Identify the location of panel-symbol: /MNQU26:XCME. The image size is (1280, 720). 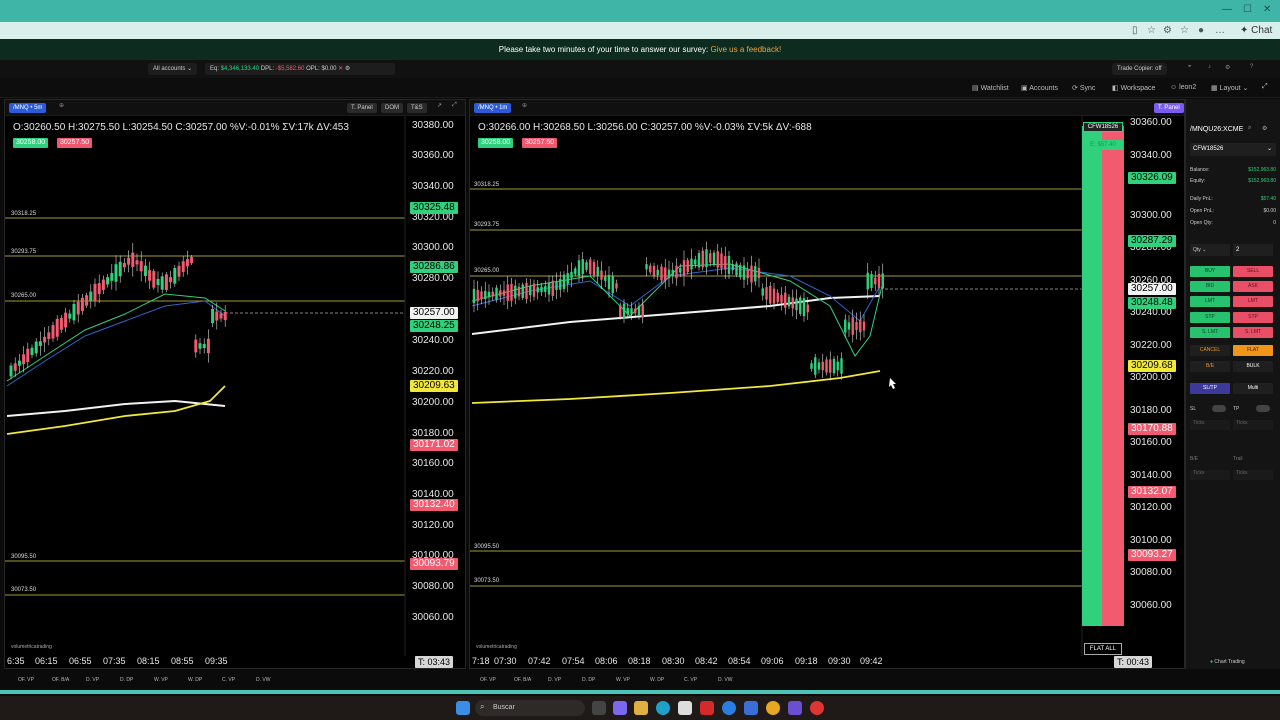
(1216, 129).